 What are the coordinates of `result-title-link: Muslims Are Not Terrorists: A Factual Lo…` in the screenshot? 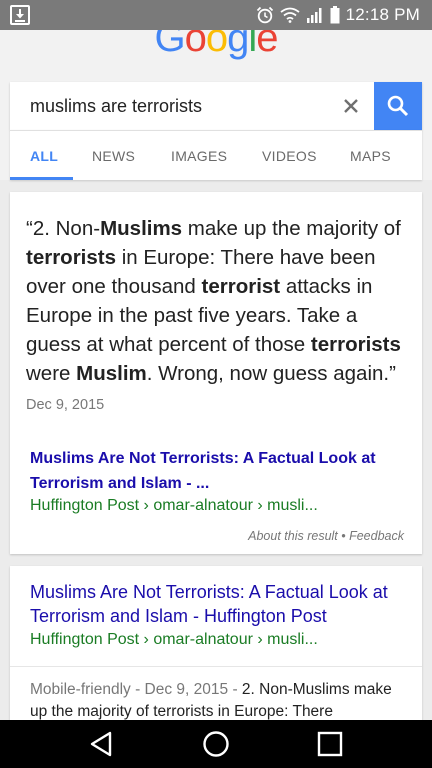 It's located at (222, 604).